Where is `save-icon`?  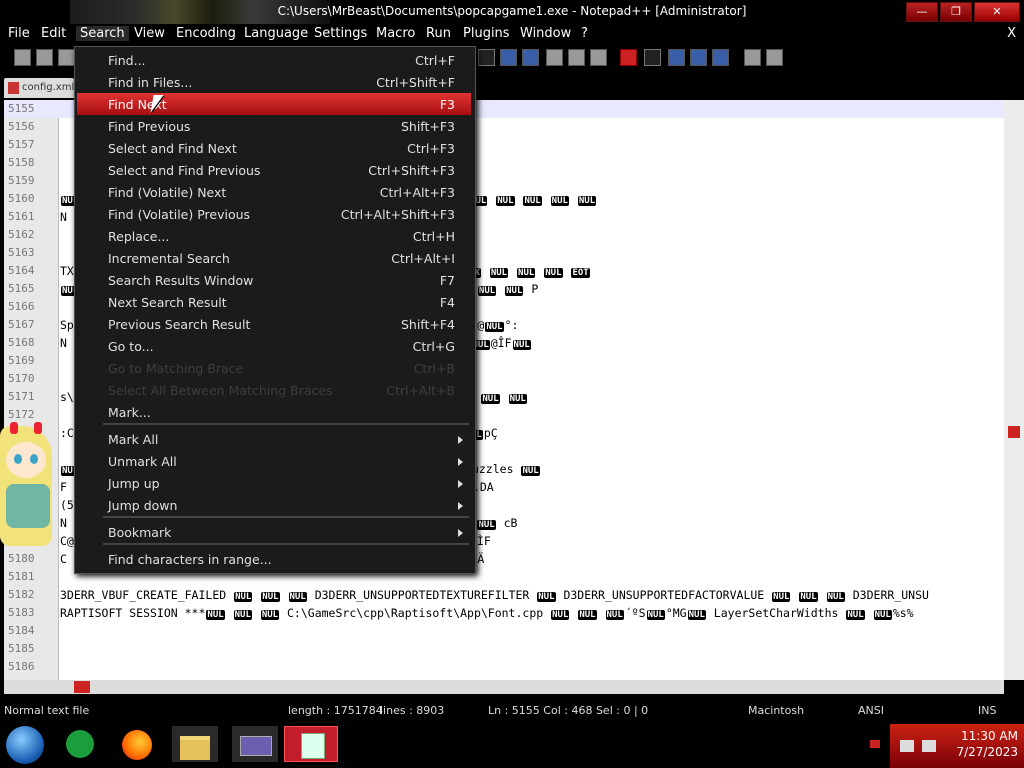 save-icon is located at coordinates (66, 57).